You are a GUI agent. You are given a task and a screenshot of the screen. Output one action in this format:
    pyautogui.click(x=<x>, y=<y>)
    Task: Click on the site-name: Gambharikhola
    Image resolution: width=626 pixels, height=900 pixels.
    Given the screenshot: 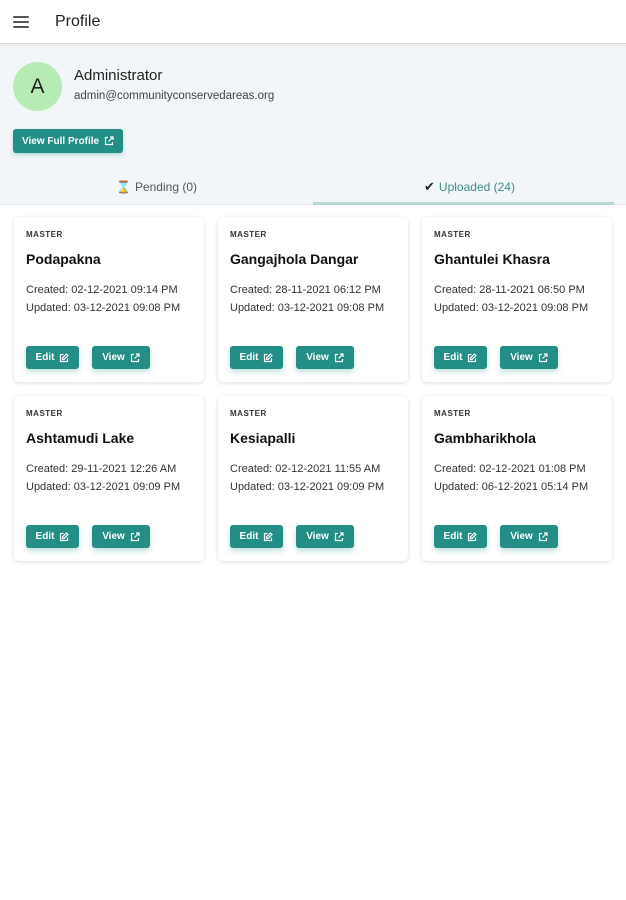 What is the action you would take?
    pyautogui.click(x=485, y=438)
    